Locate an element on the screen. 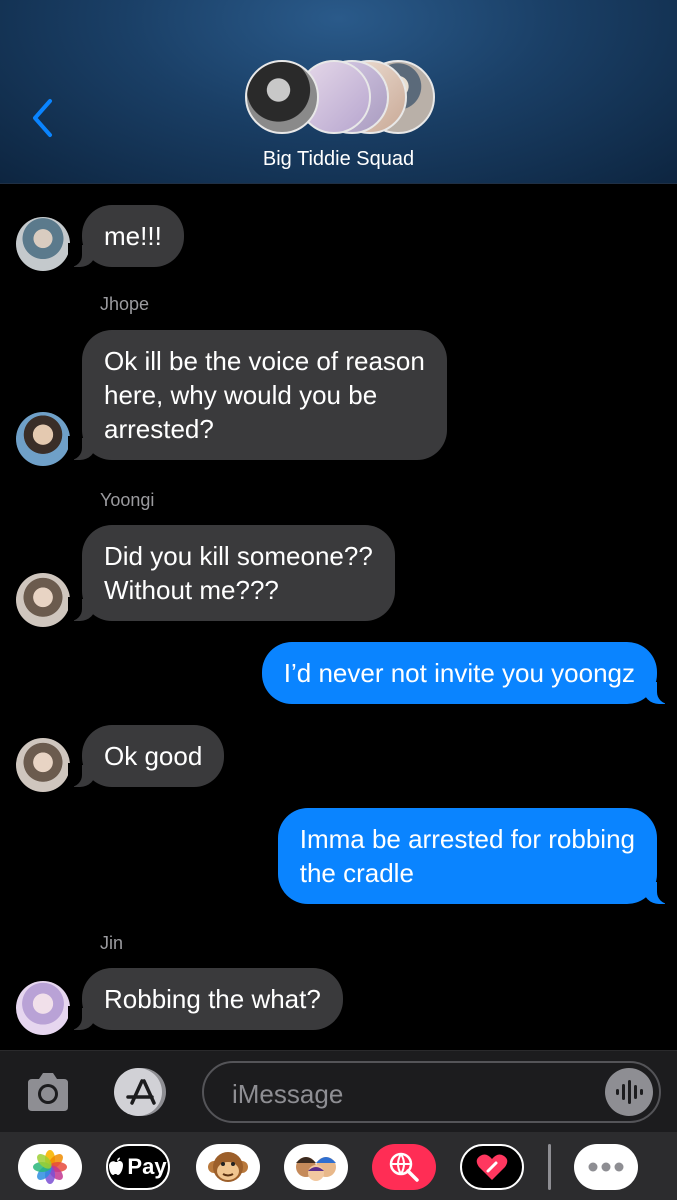  photos-app-button is located at coordinates (50, 1167).